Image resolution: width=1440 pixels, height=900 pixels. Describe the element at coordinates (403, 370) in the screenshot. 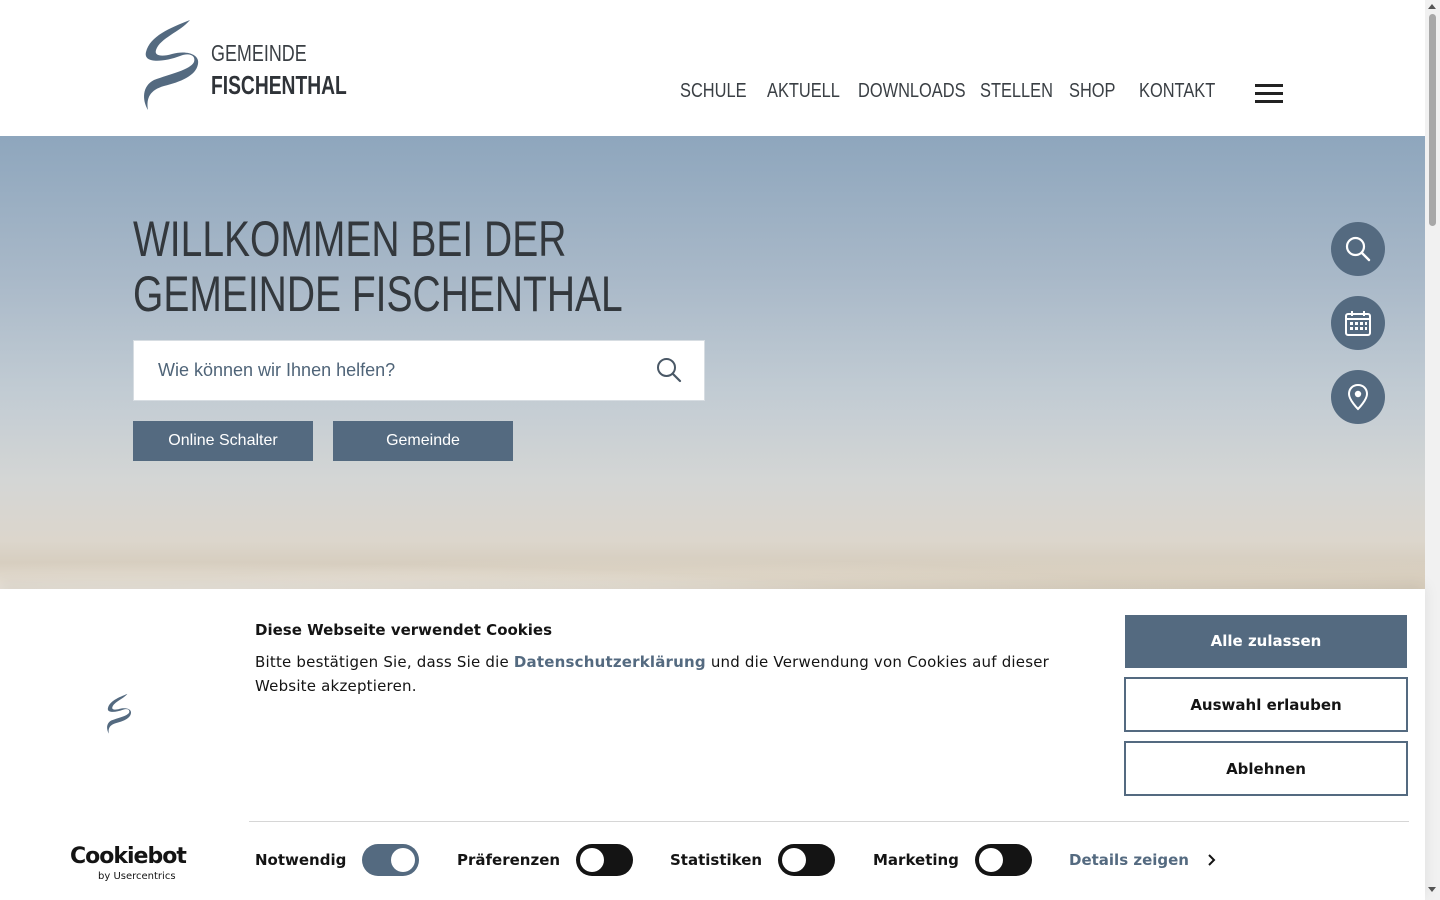

I see `hero-search-input` at that location.